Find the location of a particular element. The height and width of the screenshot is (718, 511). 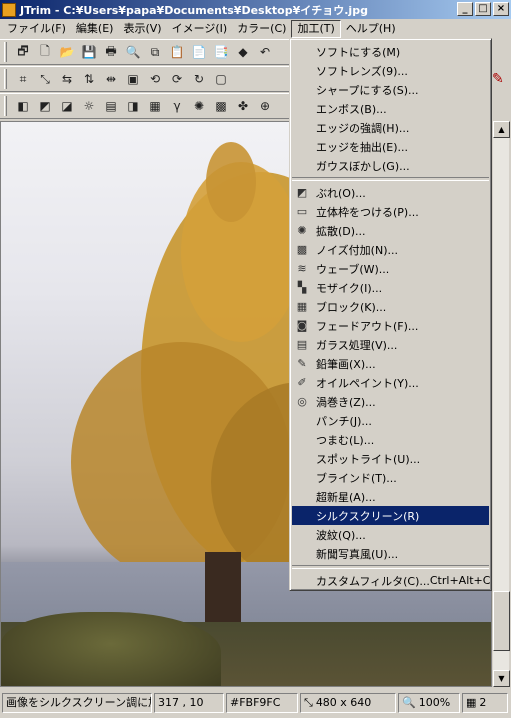

menu-image: イメージ(I) is located at coordinates (200, 29).